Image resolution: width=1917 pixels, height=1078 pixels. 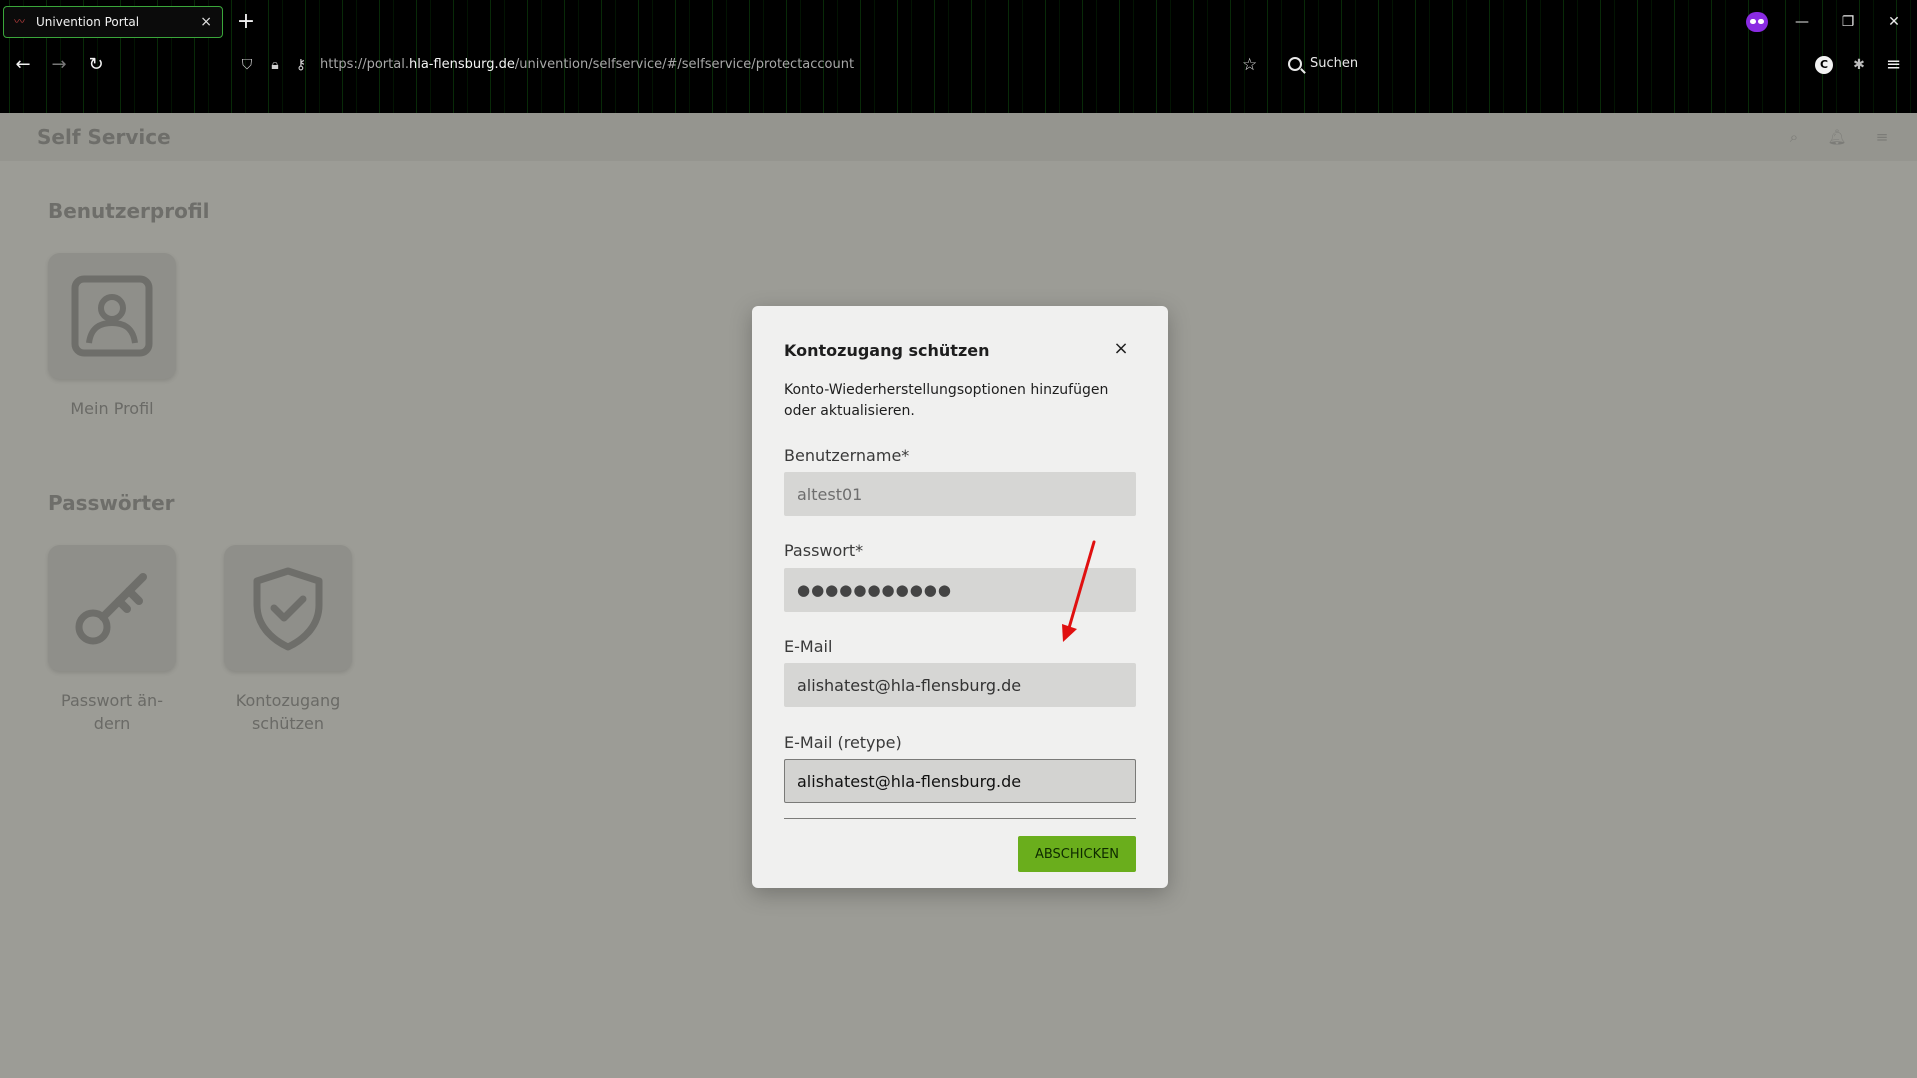 I want to click on lock-icon: 🔒︎, so click(x=275, y=65).